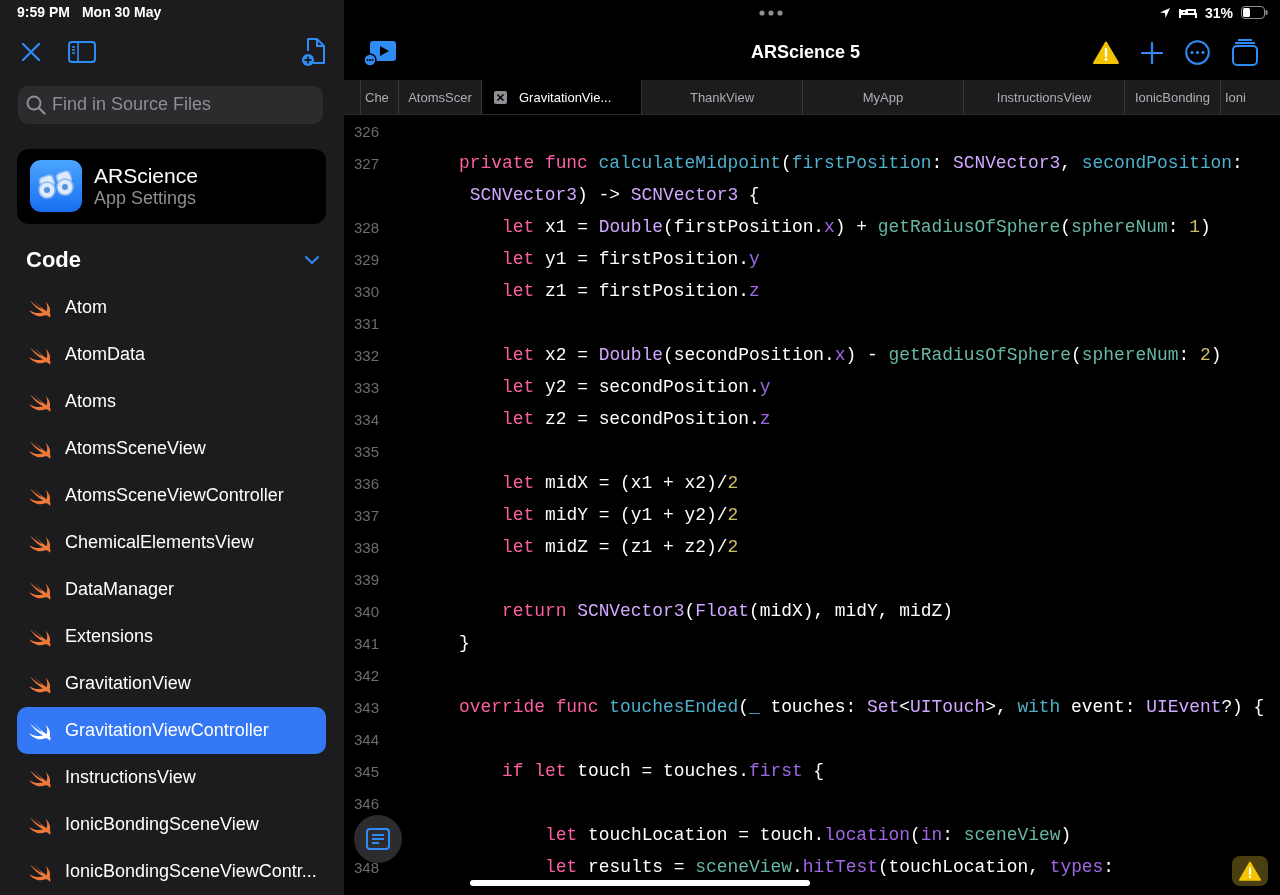  I want to click on code-line: let z1 = firstPosition.z, so click(631, 291).